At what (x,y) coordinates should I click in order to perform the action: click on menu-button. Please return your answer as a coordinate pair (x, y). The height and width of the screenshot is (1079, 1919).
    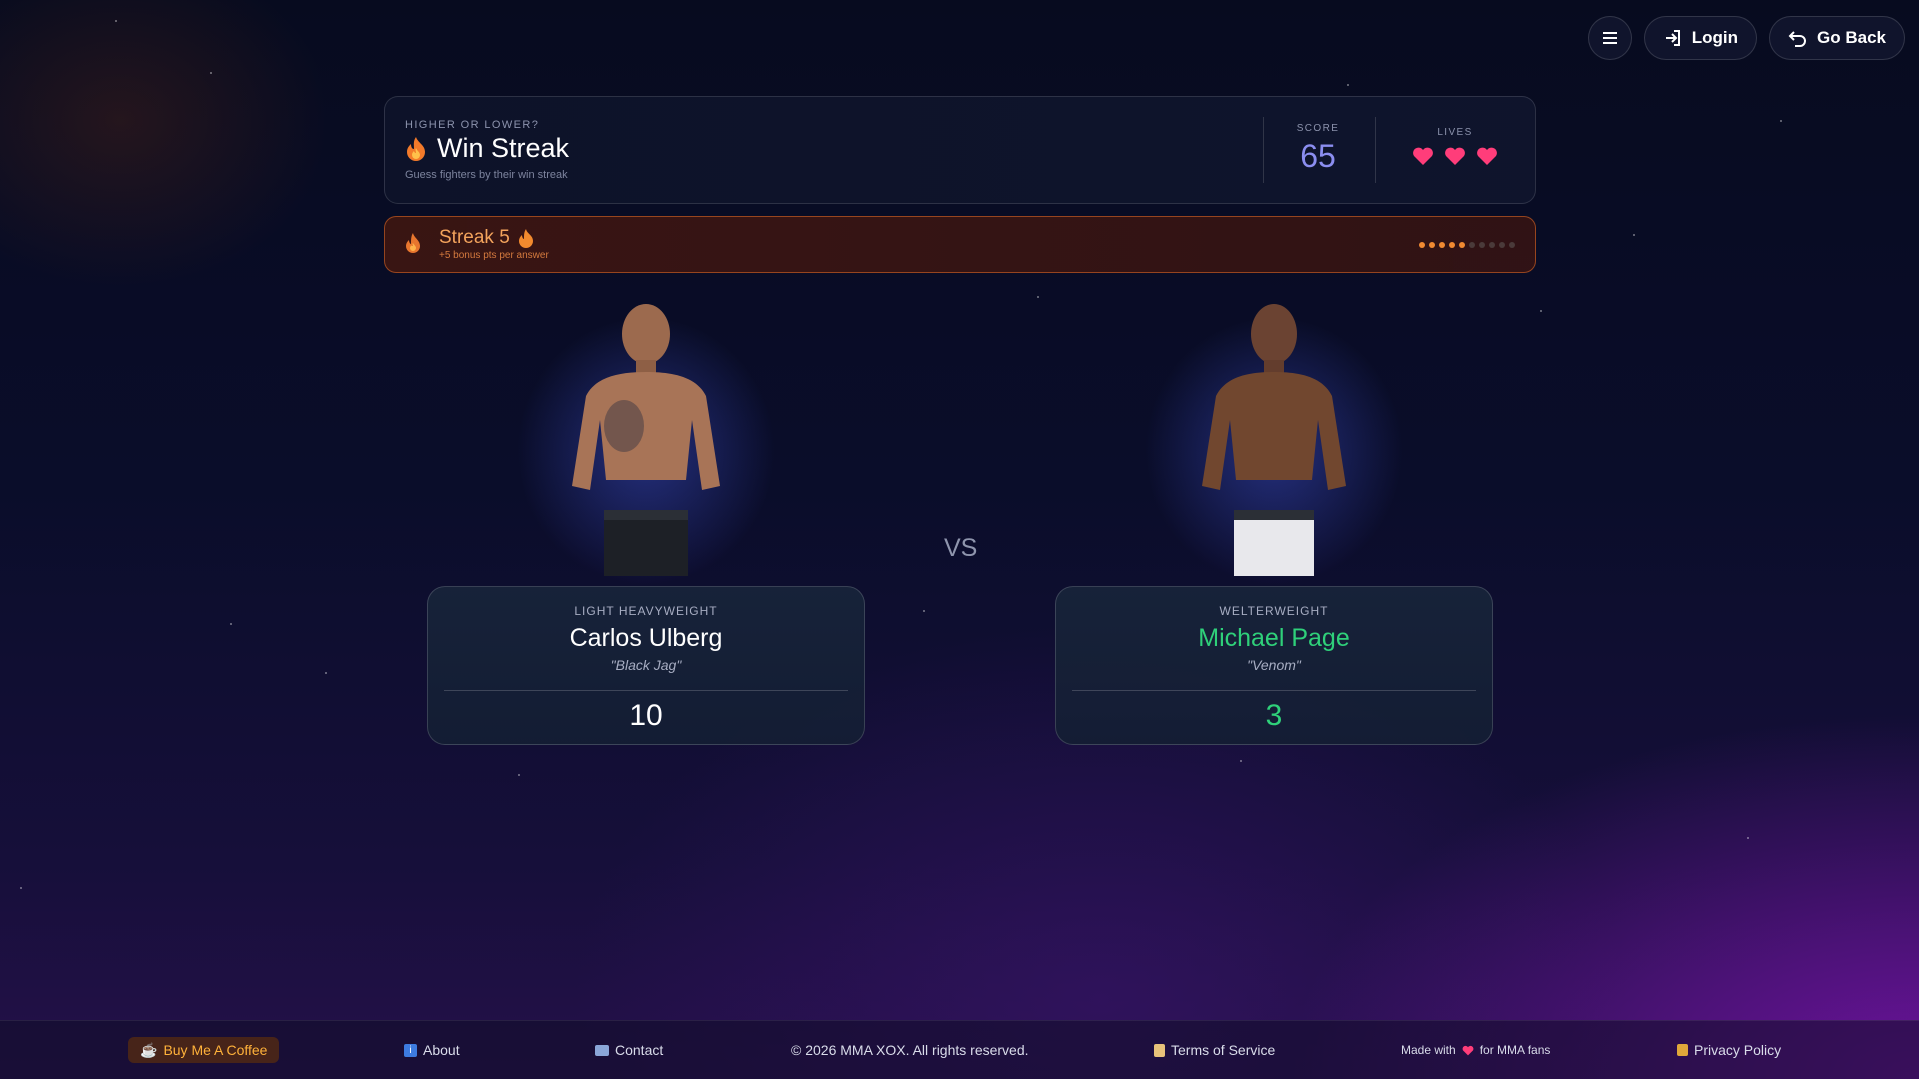
    Looking at the image, I should click on (1609, 38).